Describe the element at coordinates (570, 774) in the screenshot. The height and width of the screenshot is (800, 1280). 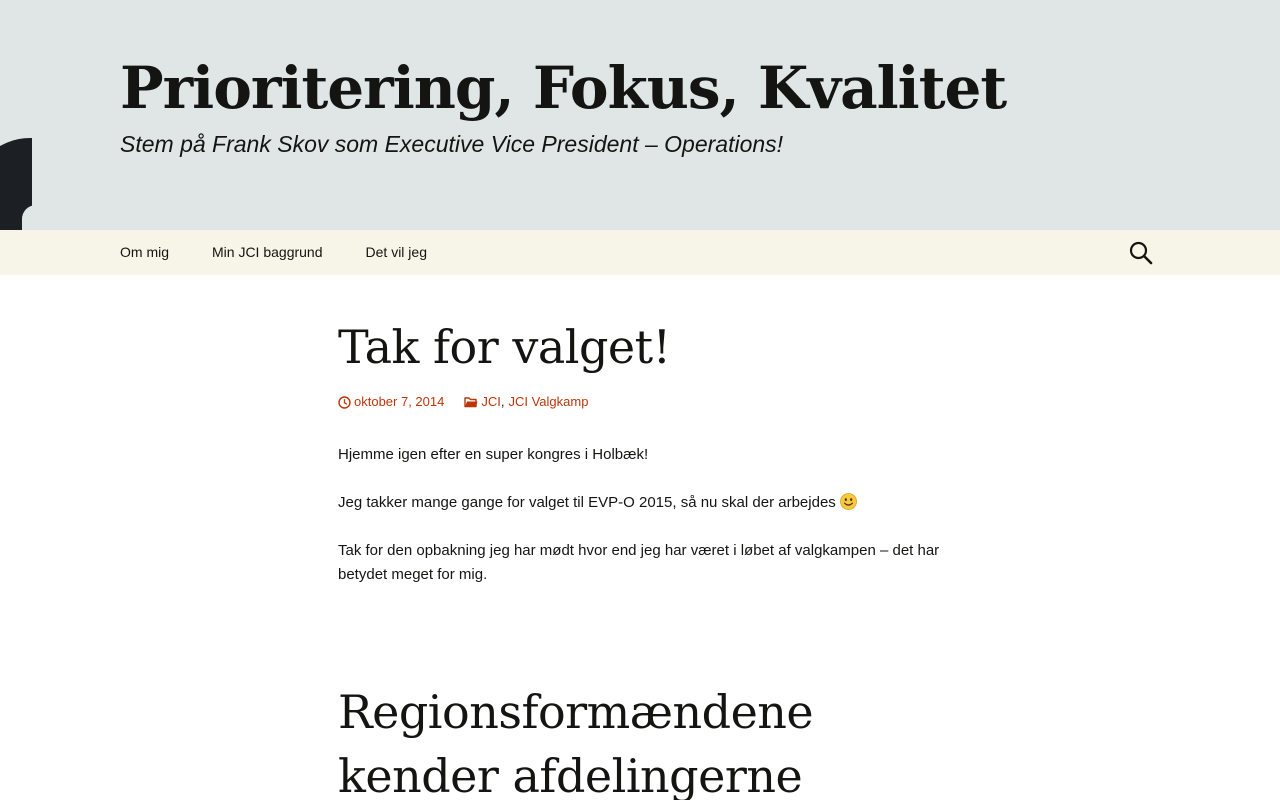
I see `post-title-line: kender afdelingerne` at that location.